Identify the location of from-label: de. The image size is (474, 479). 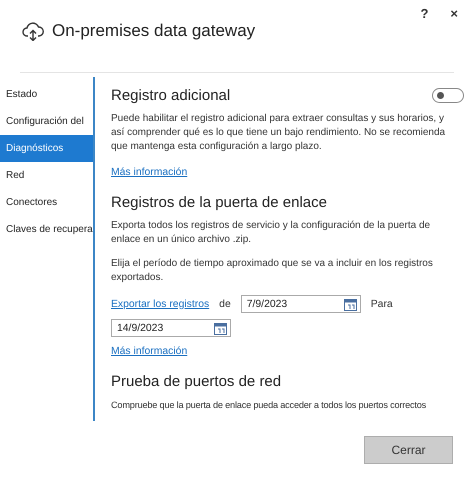
(225, 304).